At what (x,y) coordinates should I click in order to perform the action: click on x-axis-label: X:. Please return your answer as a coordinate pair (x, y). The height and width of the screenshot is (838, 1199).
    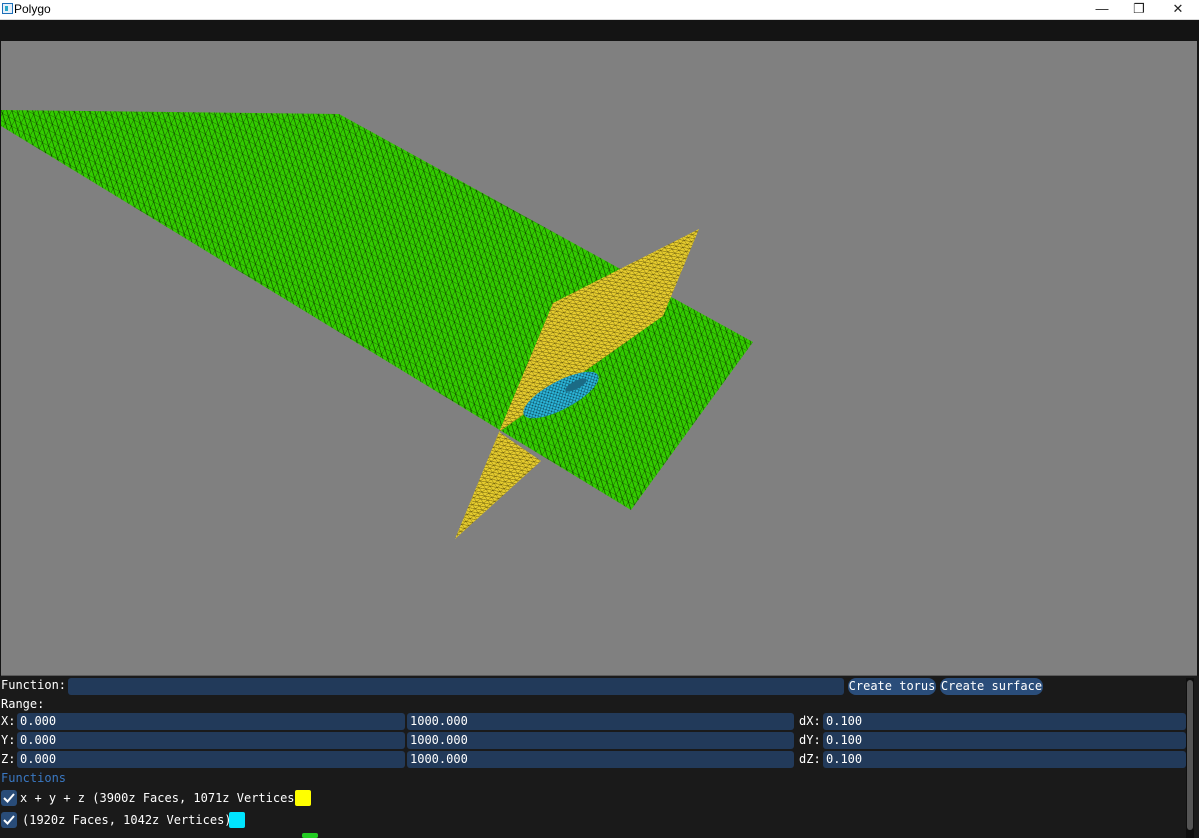
    Looking at the image, I should click on (8, 721).